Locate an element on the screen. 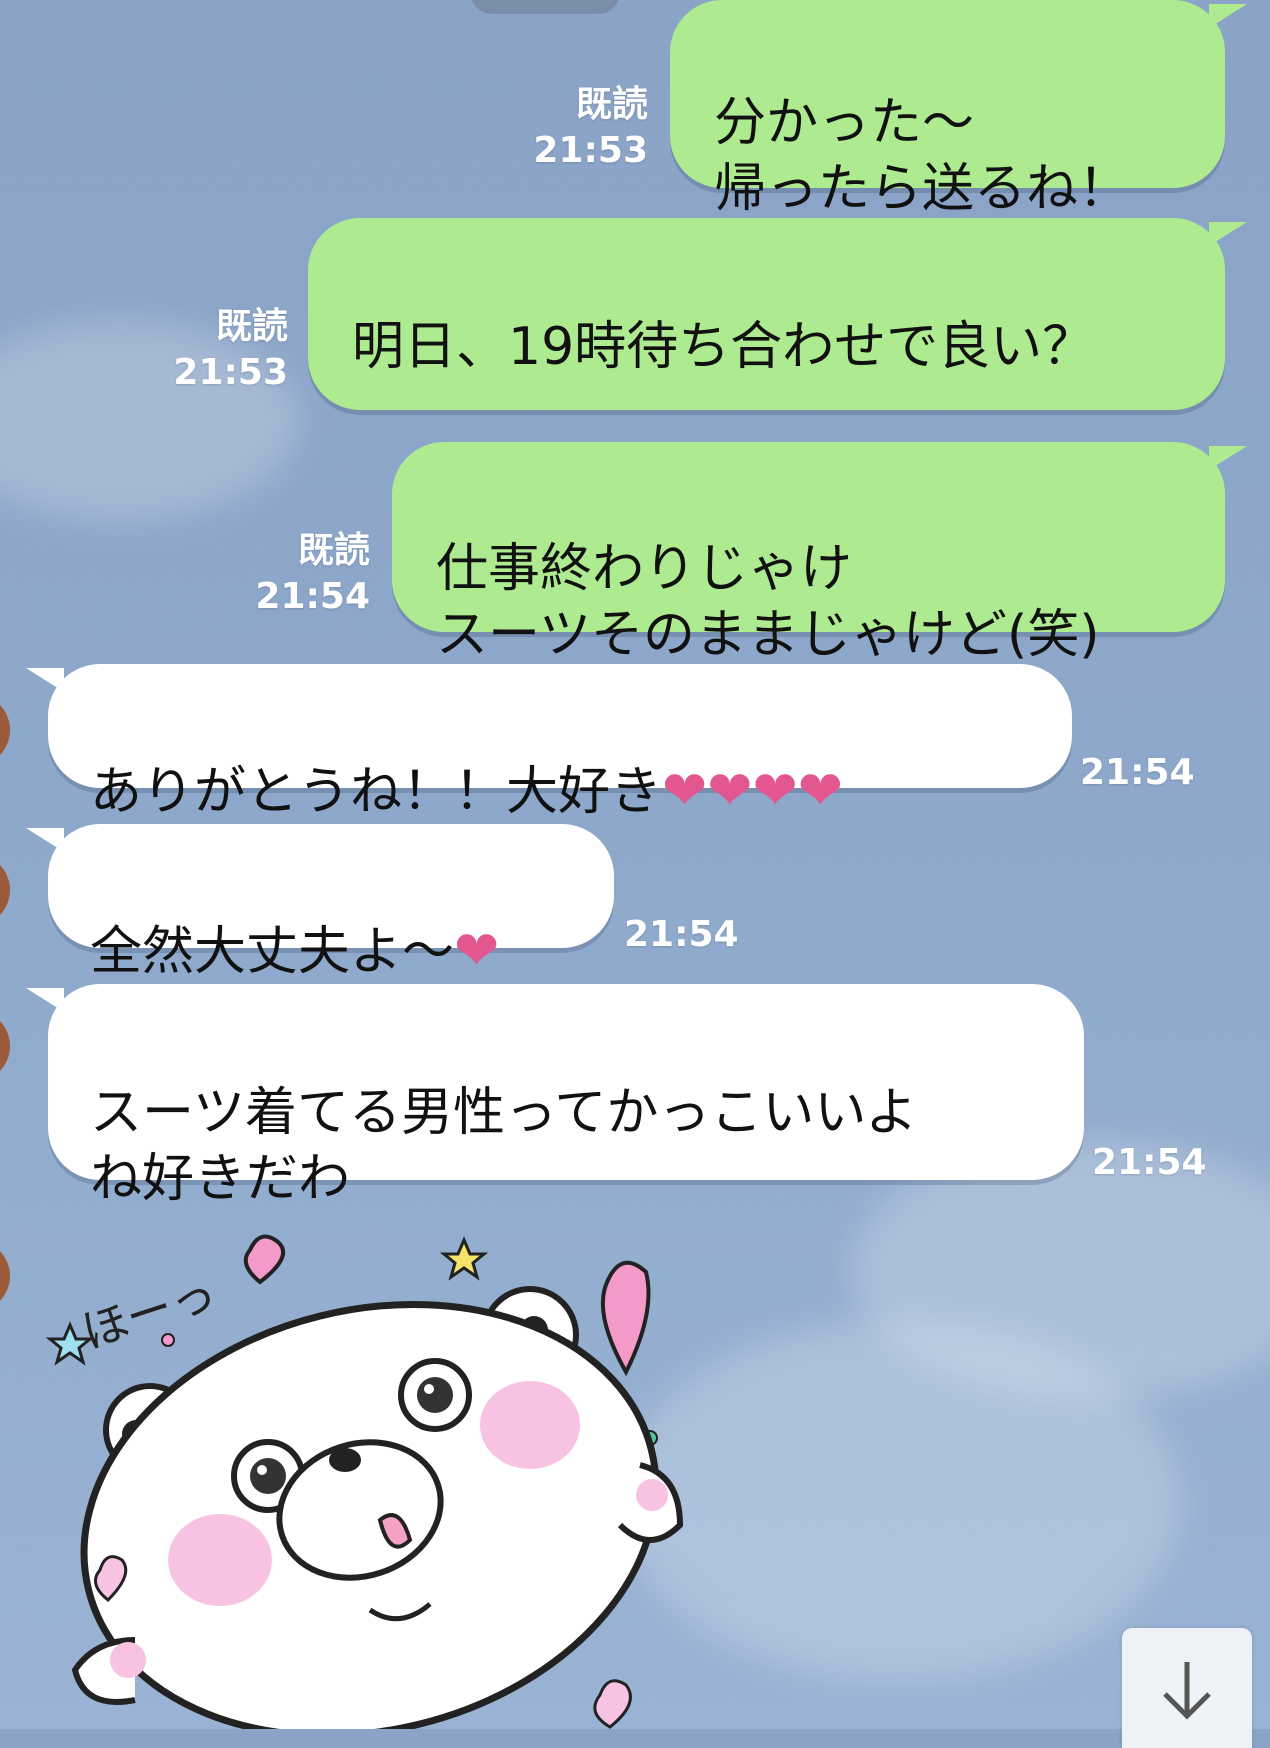  heart-emoji: ❤ is located at coordinates (477, 950).